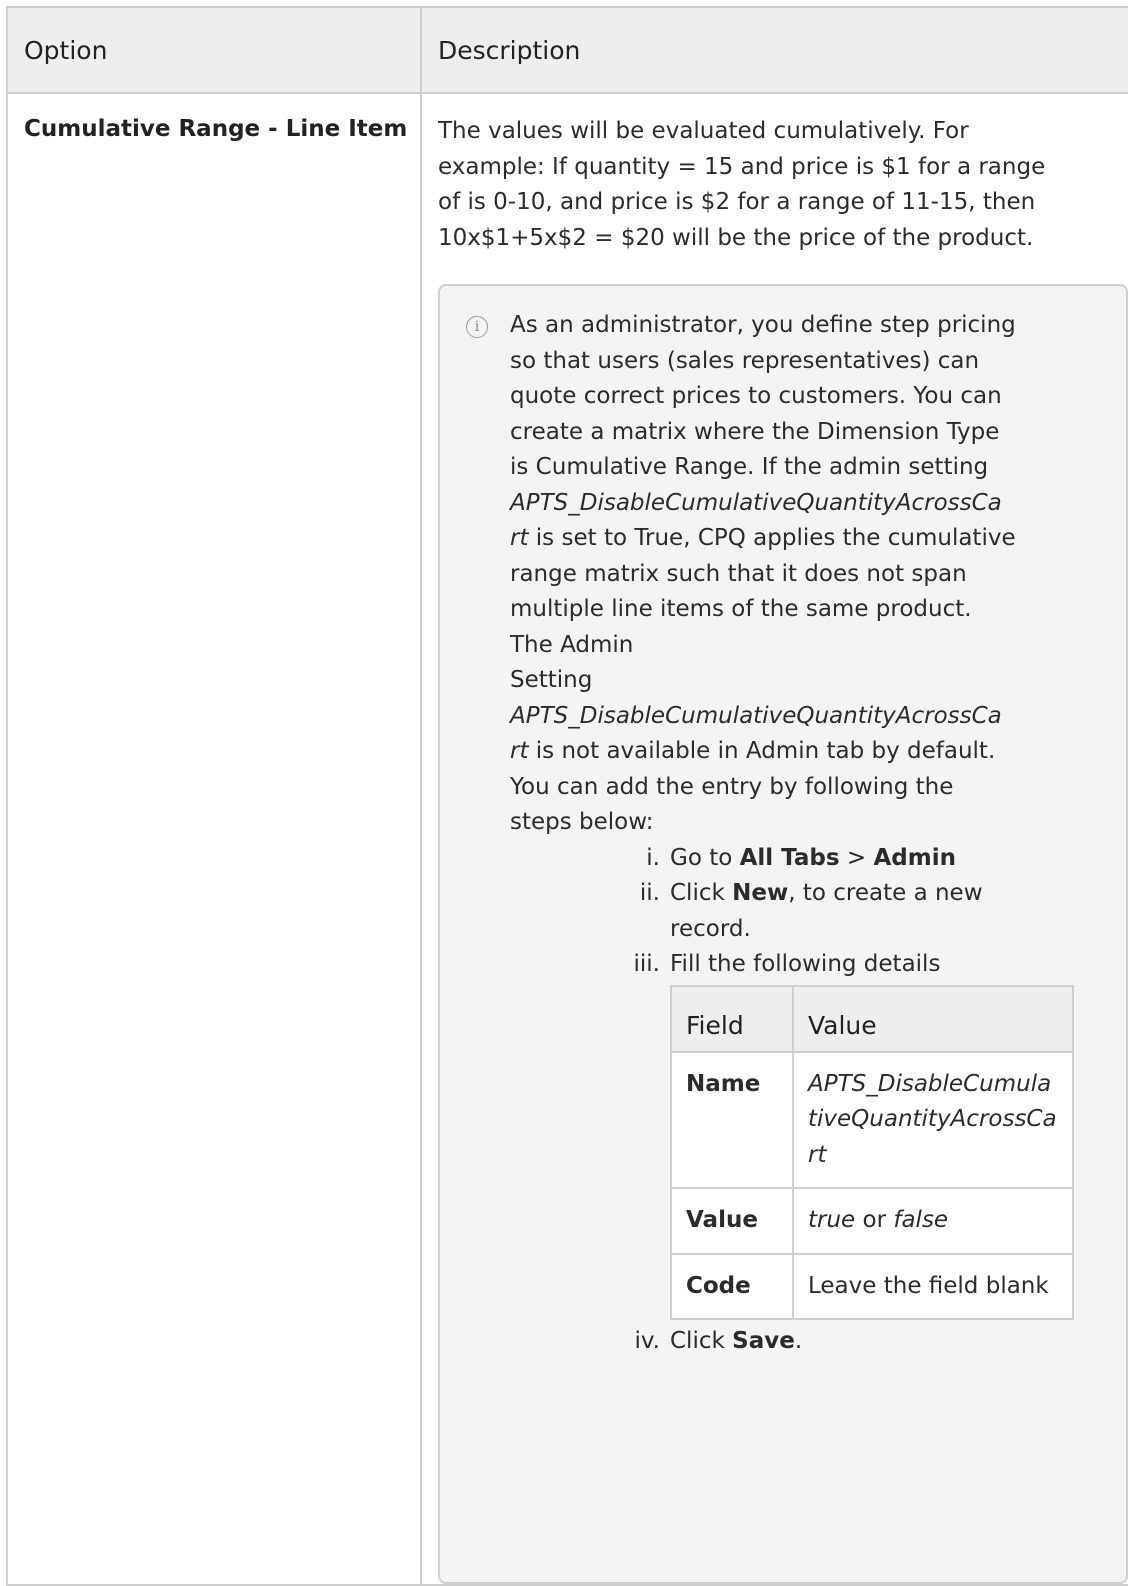 This screenshot has width=1128, height=1586. Describe the element at coordinates (888, 1342) in the screenshot. I see `step-text: Click Save.` at that location.